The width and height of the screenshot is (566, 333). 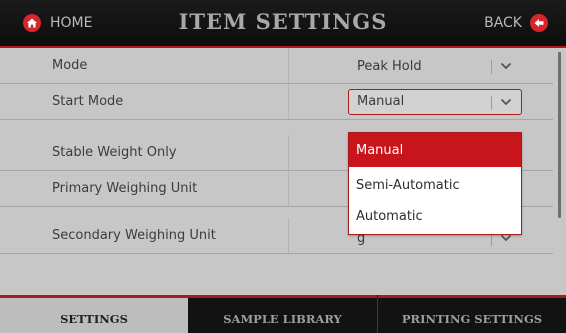 I want to click on tab-settings: SETTINGS, so click(x=94, y=314).